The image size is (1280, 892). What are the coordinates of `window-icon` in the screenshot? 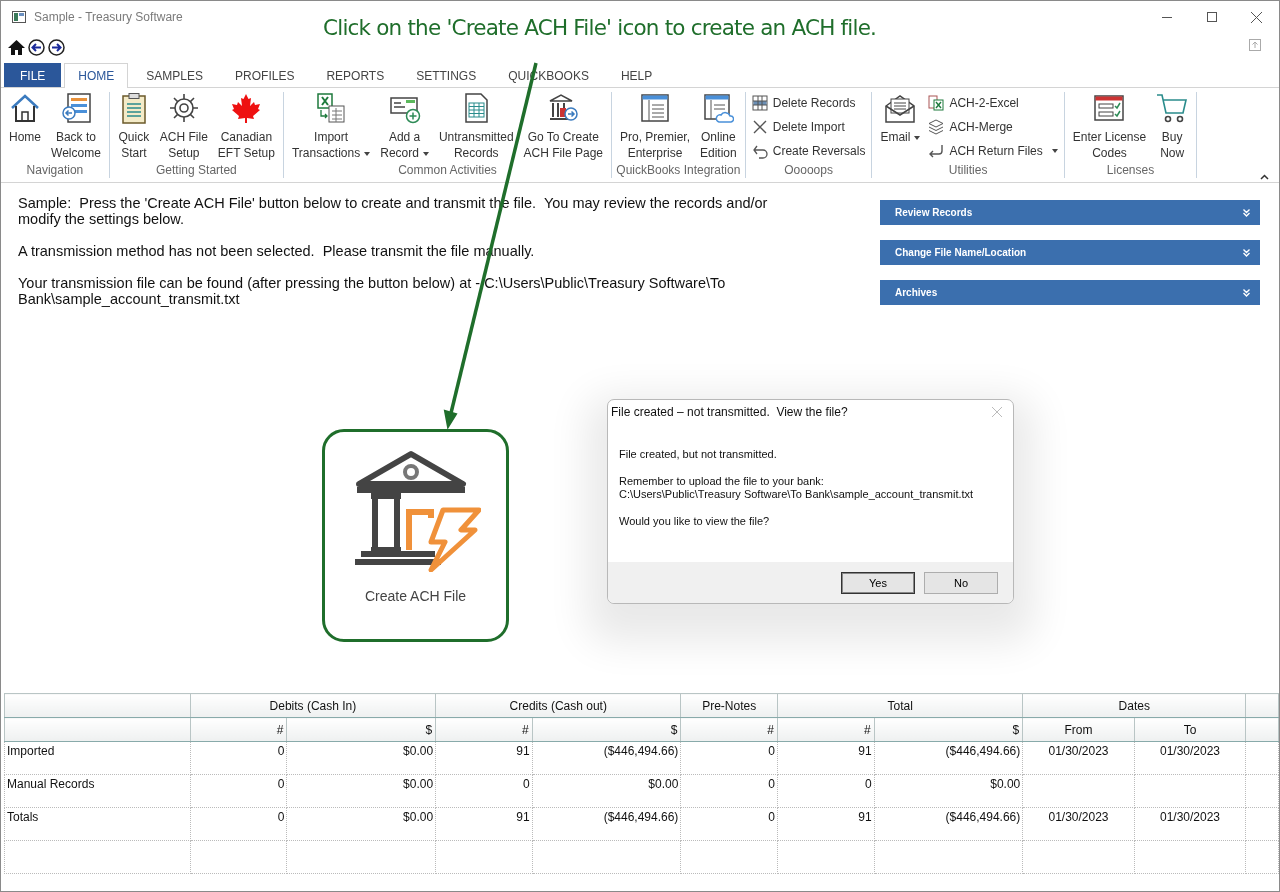 It's located at (655, 108).